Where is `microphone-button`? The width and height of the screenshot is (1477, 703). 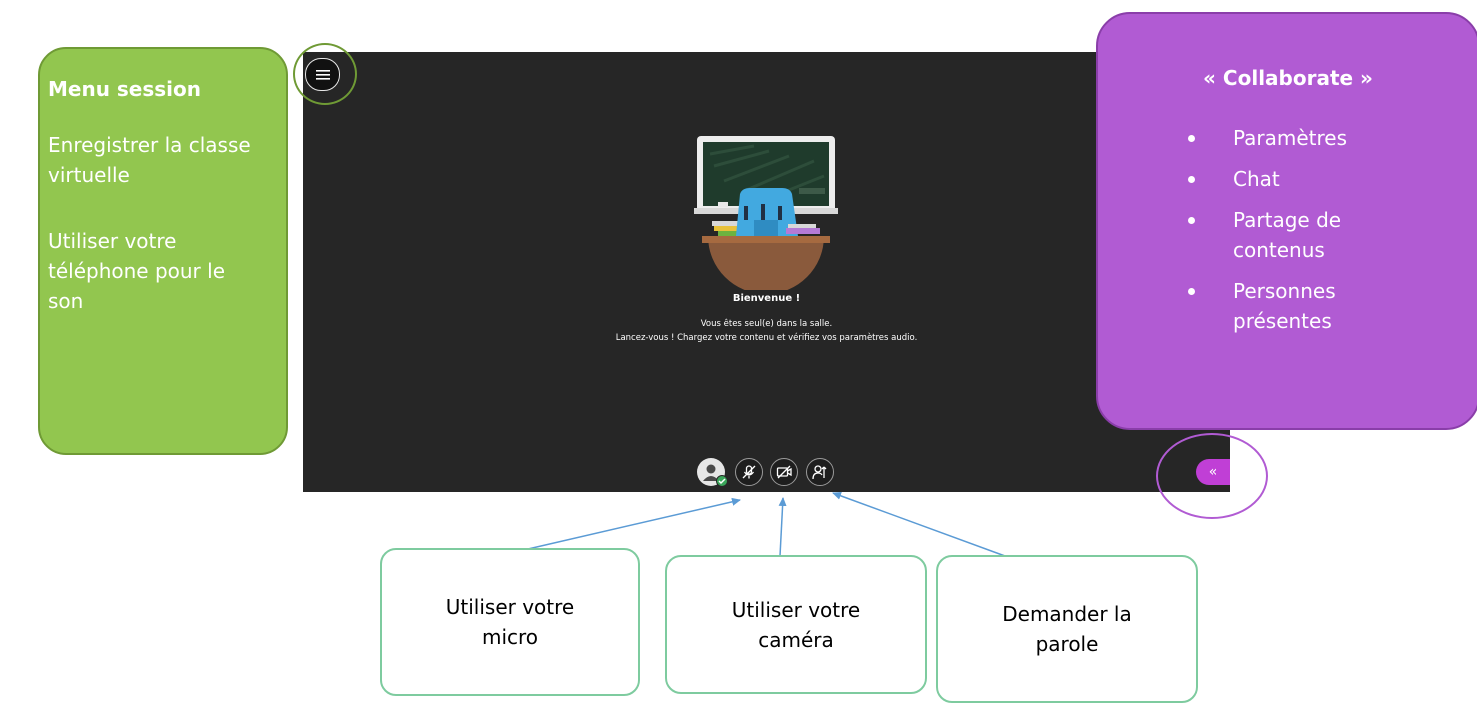
microphone-button is located at coordinates (749, 472).